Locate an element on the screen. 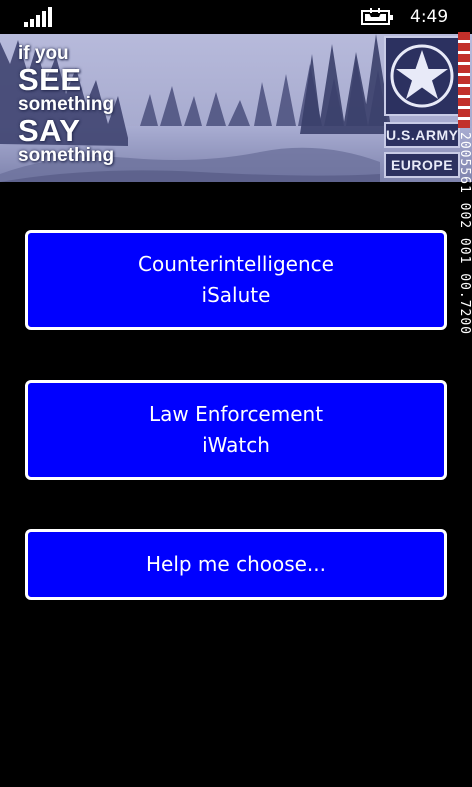 This screenshot has width=472, height=787. button-line-2: iSalute is located at coordinates (236, 295).